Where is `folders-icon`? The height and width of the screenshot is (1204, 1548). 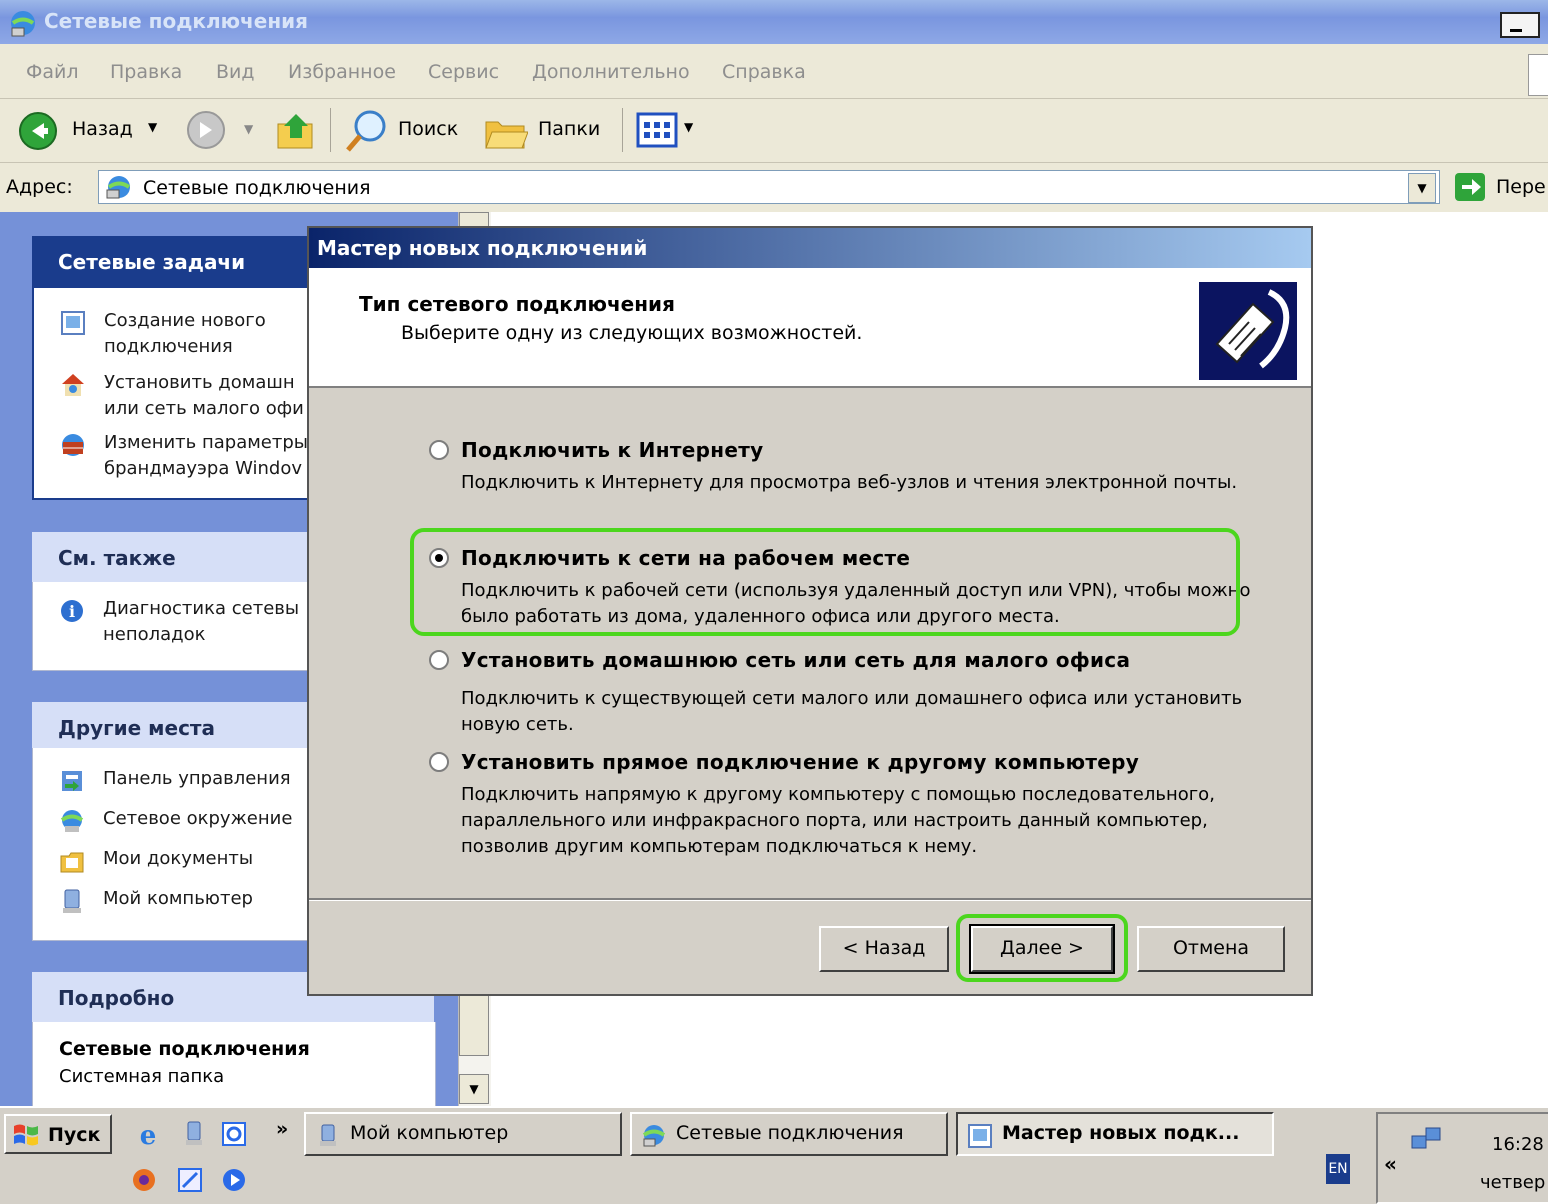
folders-icon is located at coordinates (506, 135).